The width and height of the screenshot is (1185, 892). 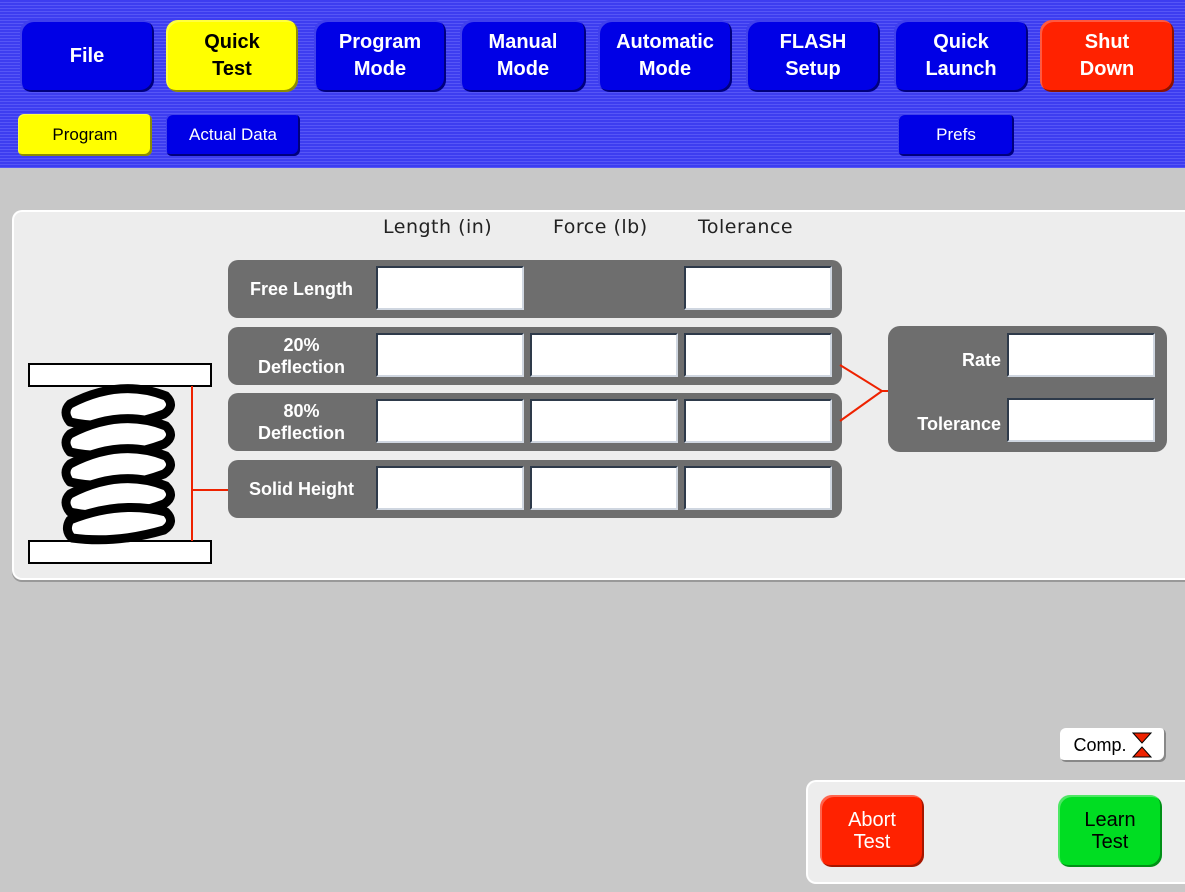 I want to click on rate-group: Rate Tolerance, so click(x=1027, y=389).